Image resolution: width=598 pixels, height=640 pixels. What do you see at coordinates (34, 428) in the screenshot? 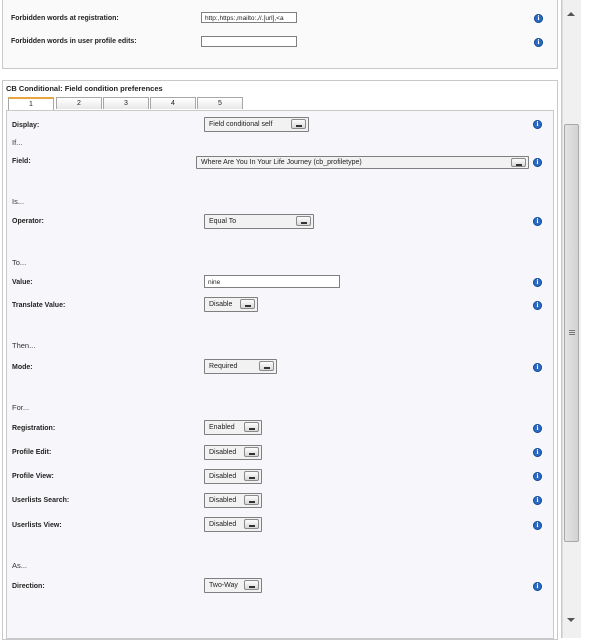
I see `registration-label: Registration:` at bounding box center [34, 428].